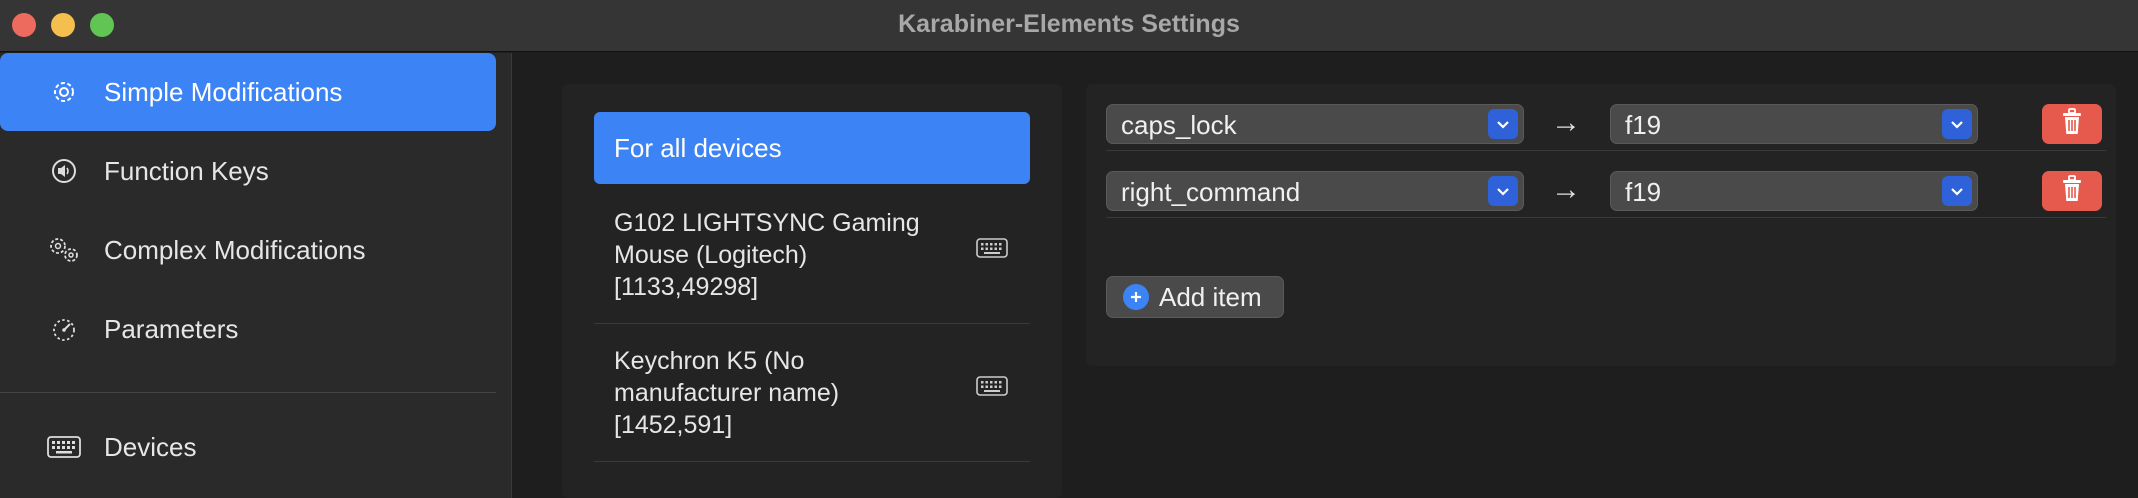 The image size is (2138, 498). What do you see at coordinates (248, 329) in the screenshot?
I see `sidebar-item-parameters: Parameters` at bounding box center [248, 329].